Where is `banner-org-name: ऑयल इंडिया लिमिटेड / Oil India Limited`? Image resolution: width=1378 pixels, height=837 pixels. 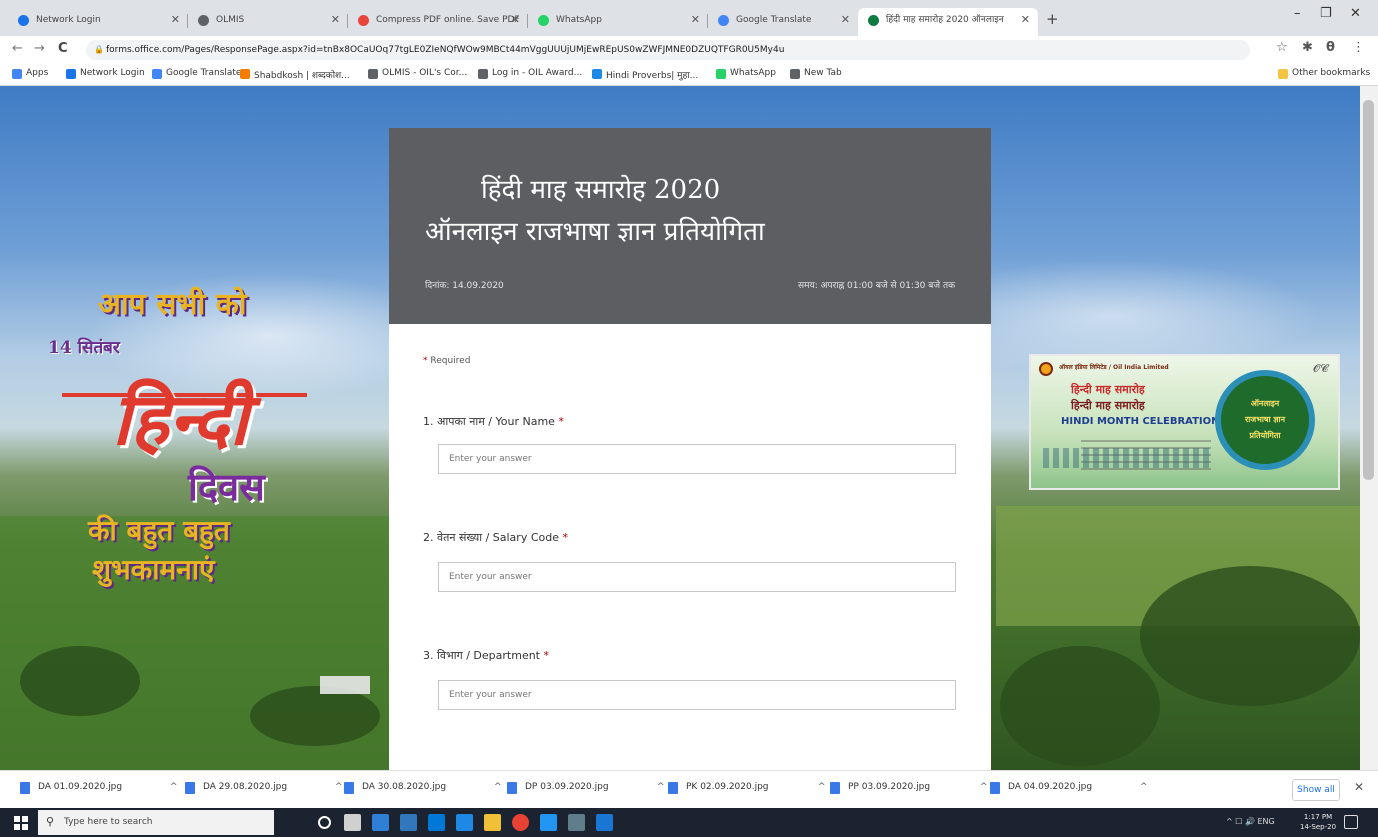
banner-org-name: ऑयल इंडिया लिमिटेड / Oil India Limited is located at coordinates (1114, 367).